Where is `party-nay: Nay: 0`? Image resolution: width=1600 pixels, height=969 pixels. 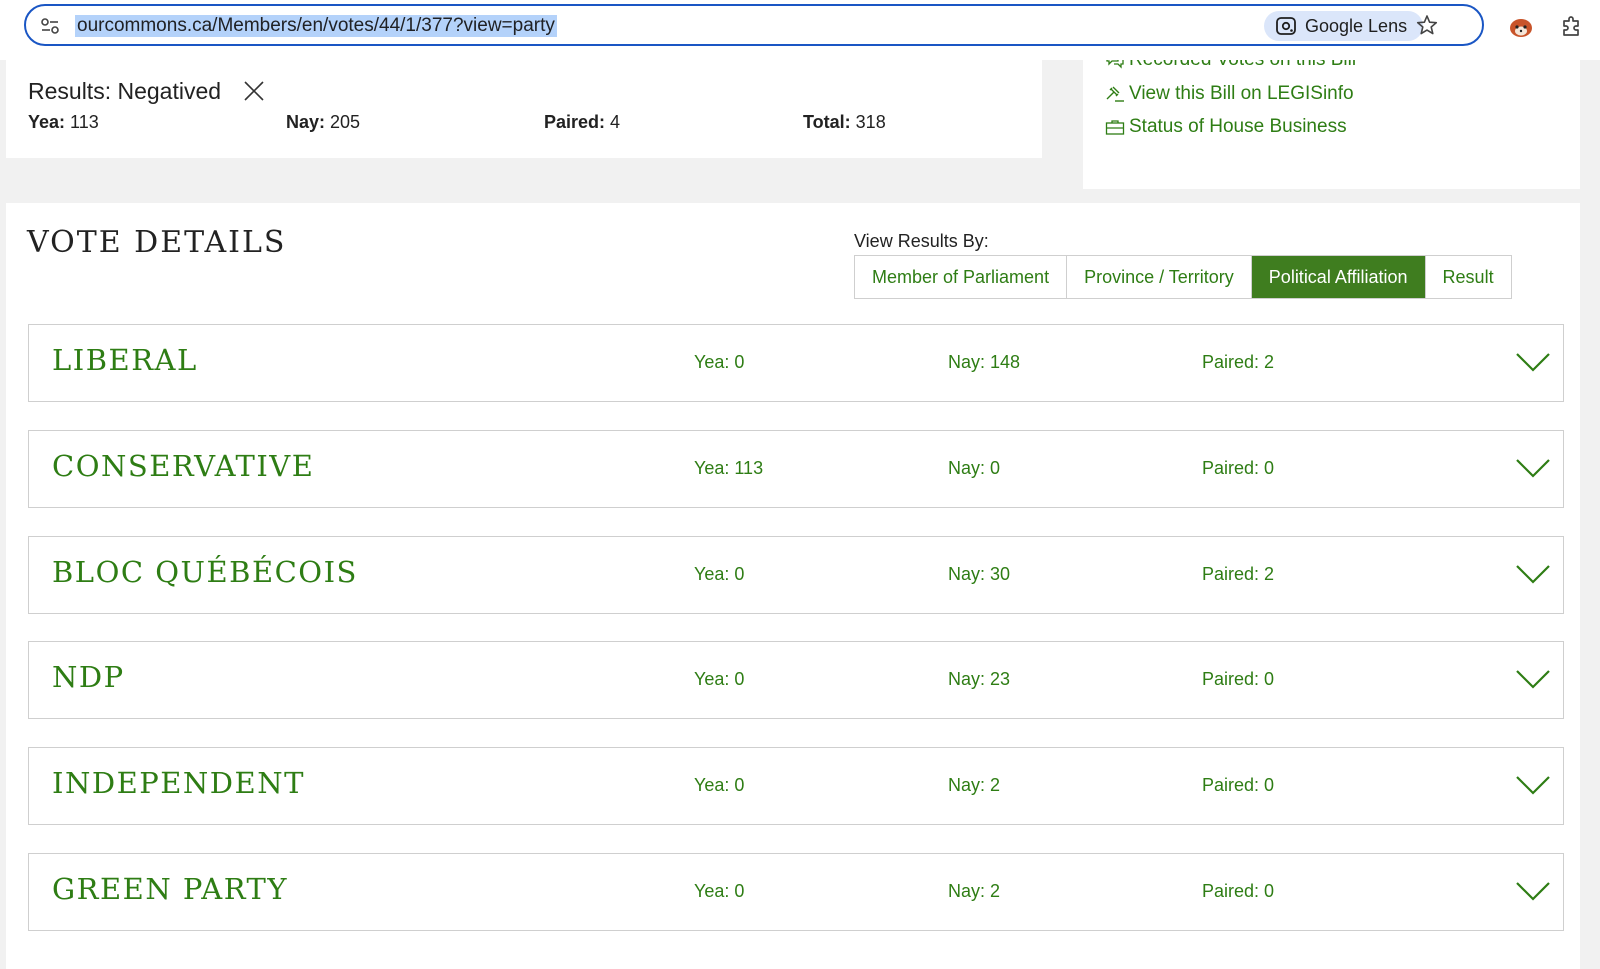
party-nay: Nay: 0 is located at coordinates (974, 468).